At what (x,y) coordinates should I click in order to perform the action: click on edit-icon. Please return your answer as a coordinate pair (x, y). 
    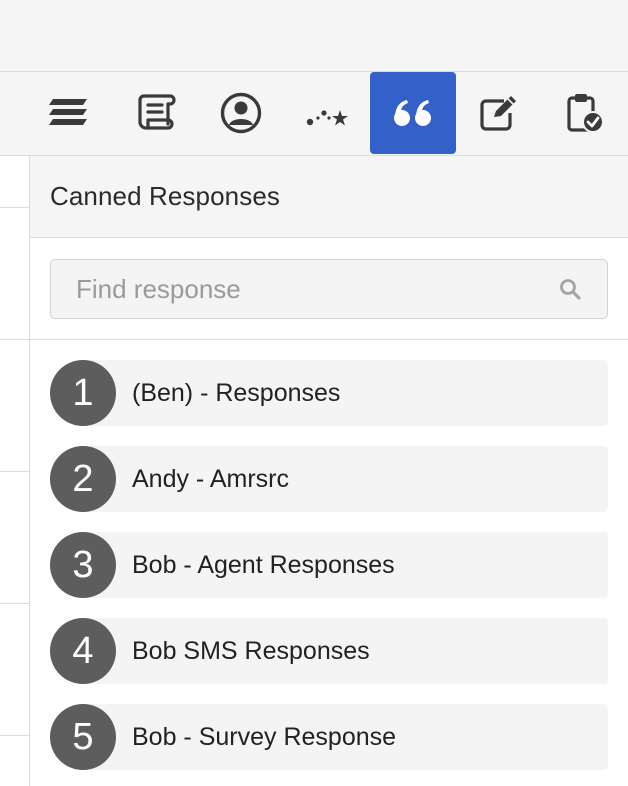
    Looking at the image, I should click on (498, 113).